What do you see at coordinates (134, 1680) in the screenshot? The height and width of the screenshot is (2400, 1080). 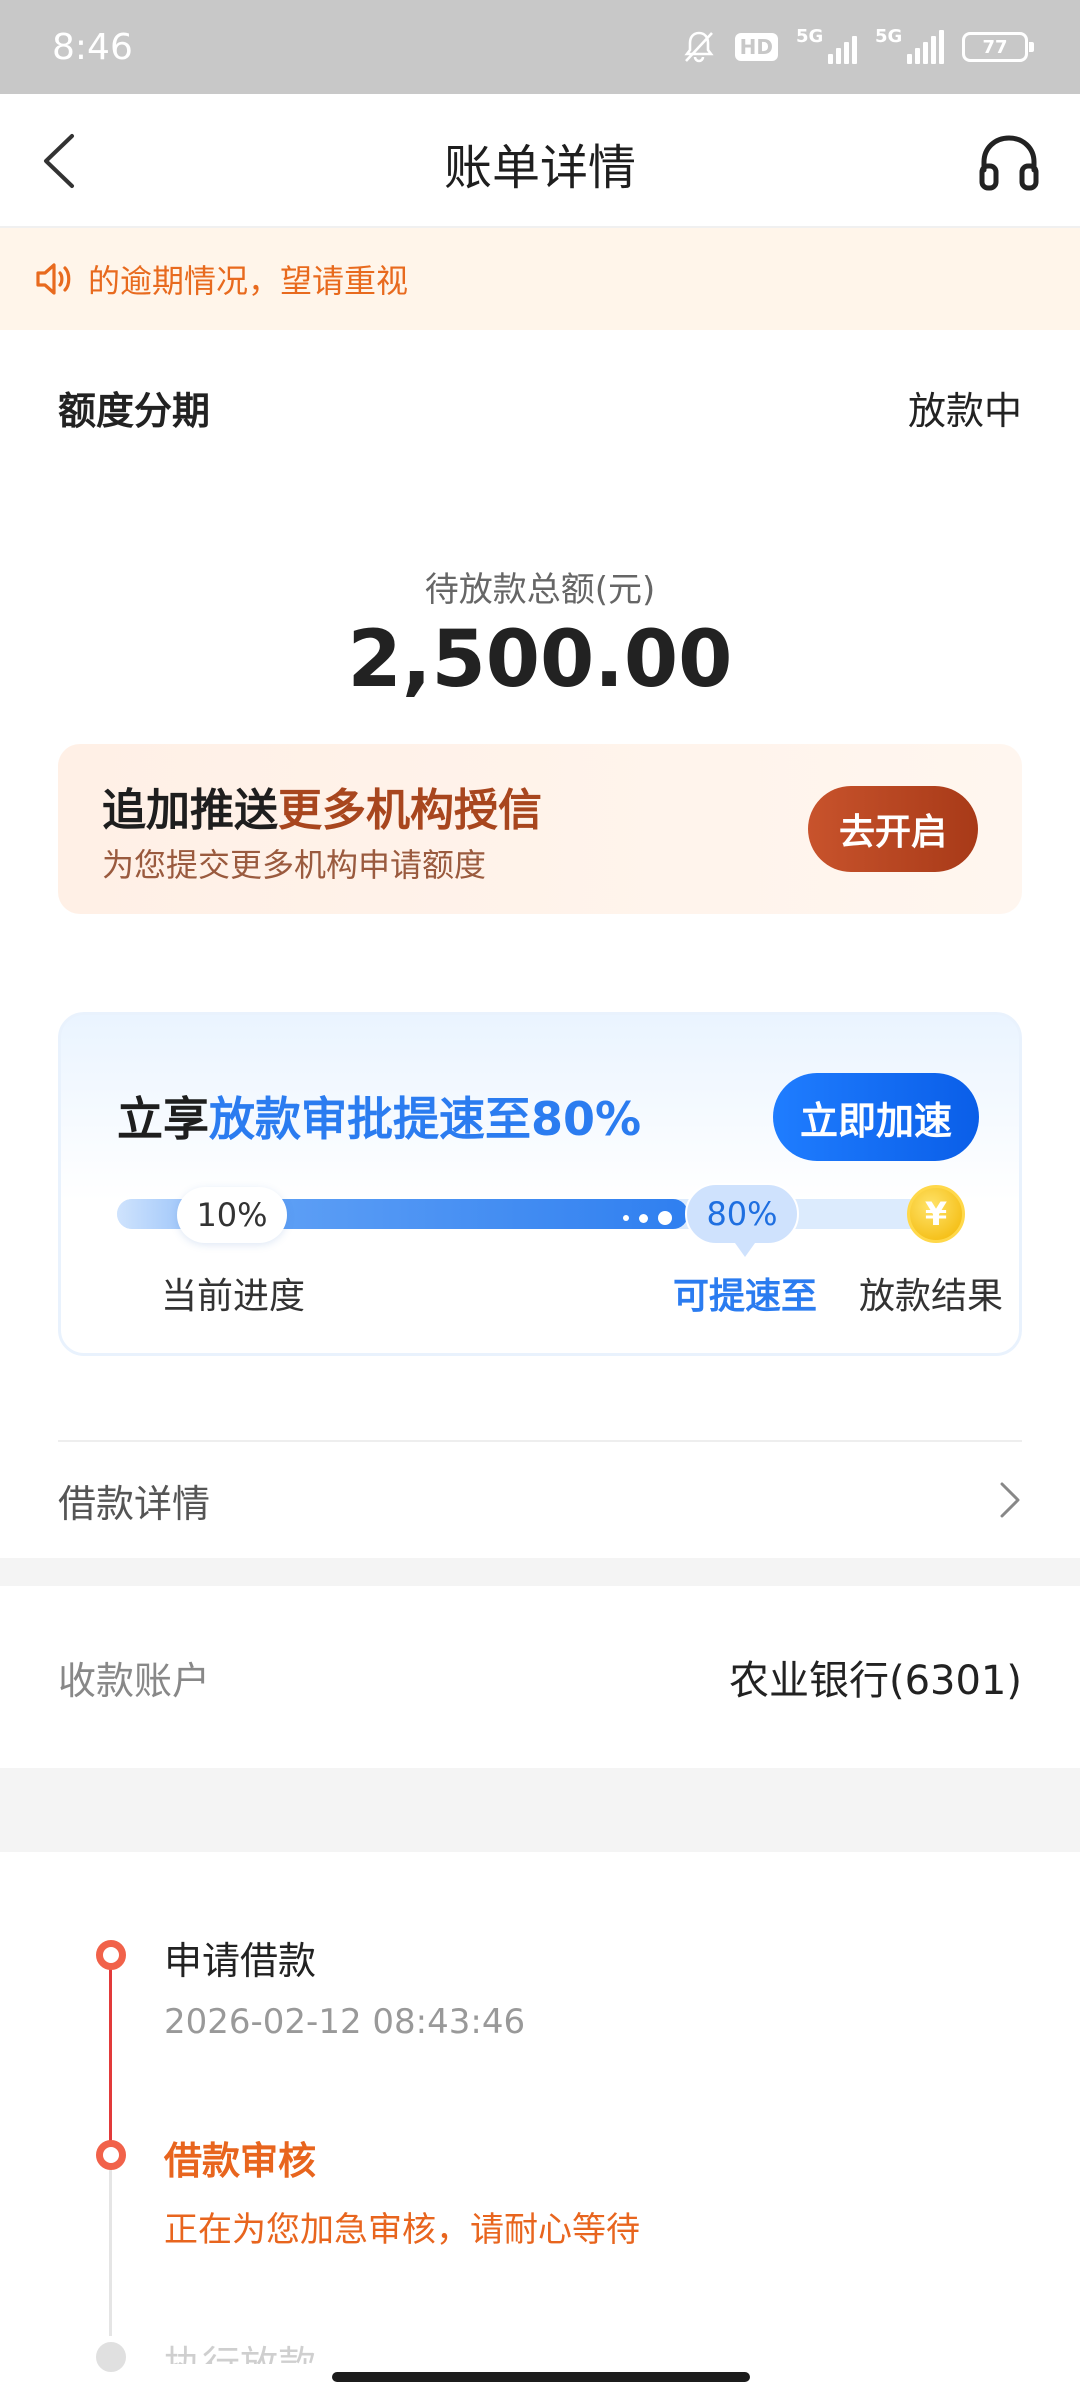 I see `account-label: 收款账户` at bounding box center [134, 1680].